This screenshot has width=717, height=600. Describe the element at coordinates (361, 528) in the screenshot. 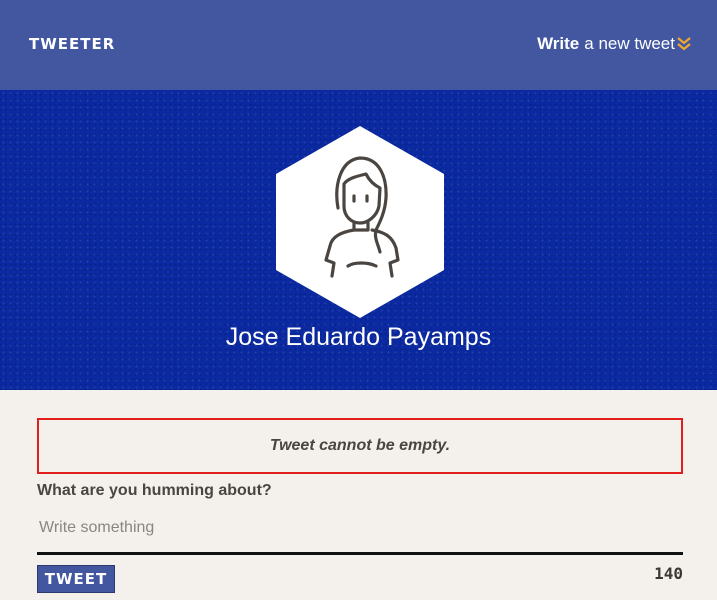

I see `tweet-input` at that location.